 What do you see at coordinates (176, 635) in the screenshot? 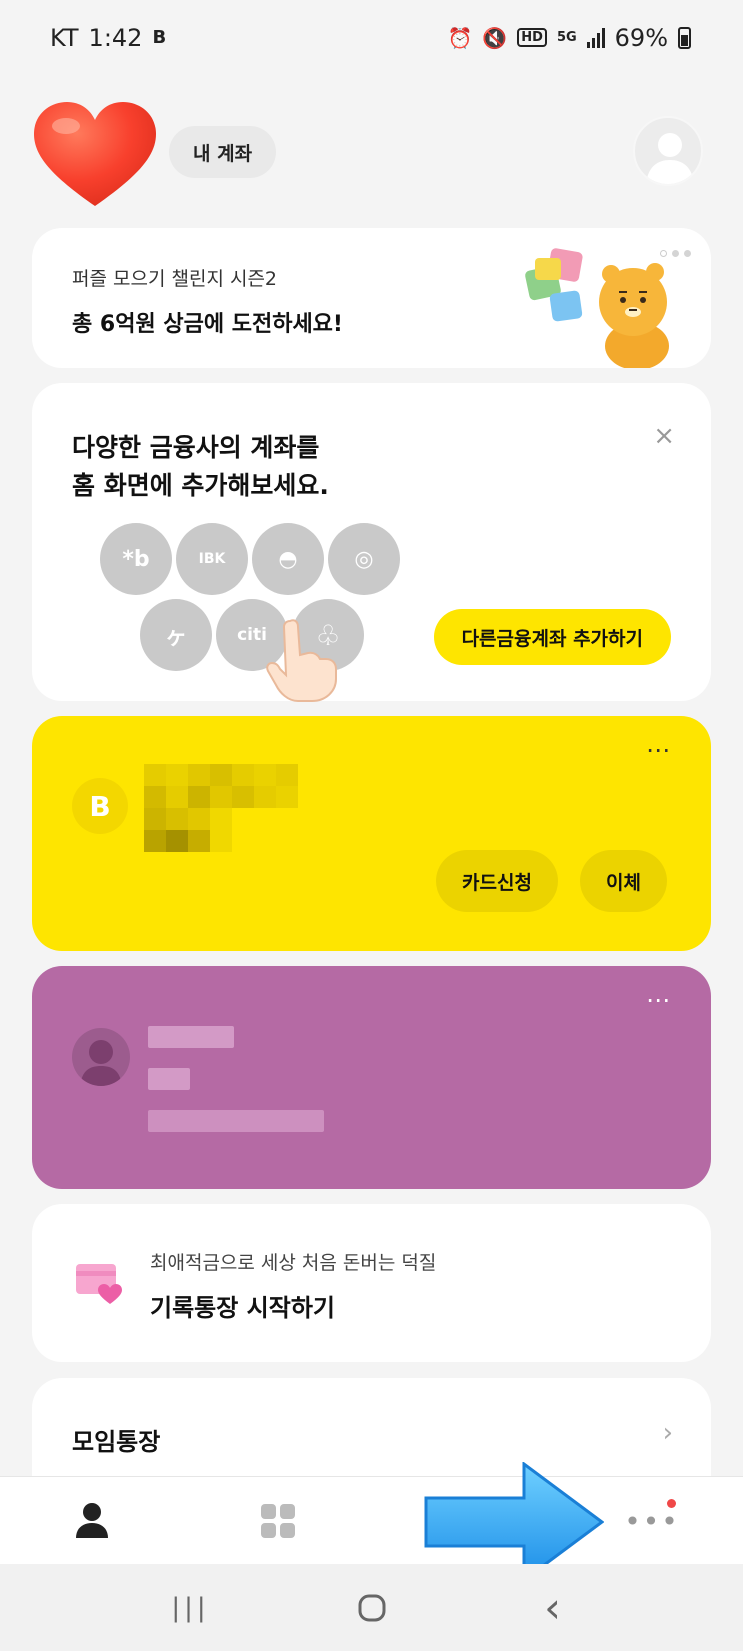
I see `bank-logo-hana-icon: ヶ` at bounding box center [176, 635].